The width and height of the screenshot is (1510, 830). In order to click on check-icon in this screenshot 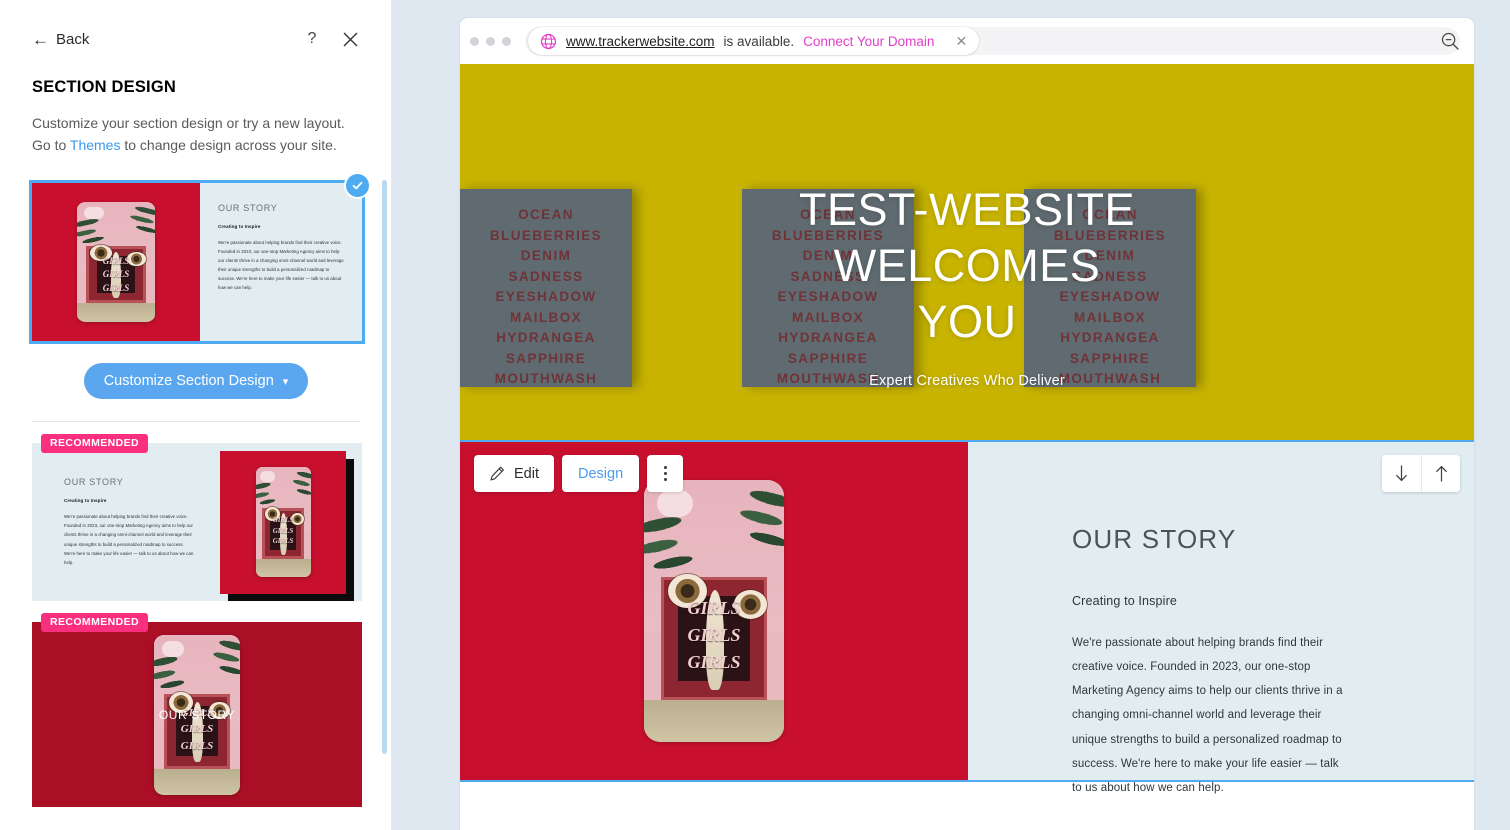, I will do `click(357, 185)`.